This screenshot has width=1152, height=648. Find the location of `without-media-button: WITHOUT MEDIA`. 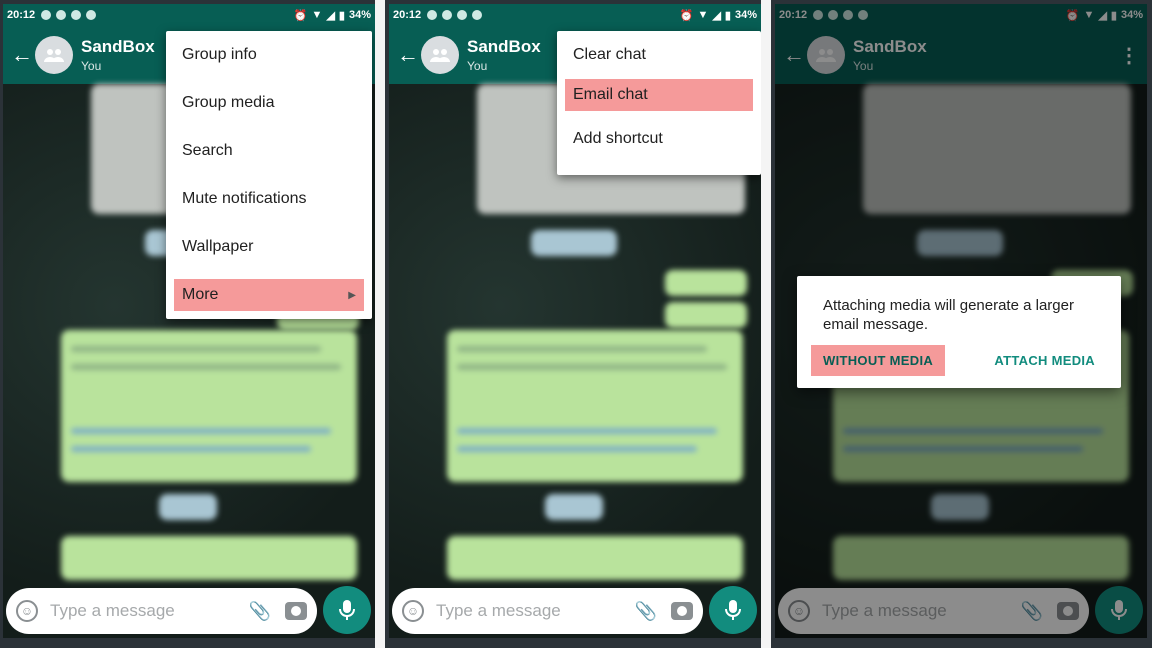

without-media-button: WITHOUT MEDIA is located at coordinates (878, 360).